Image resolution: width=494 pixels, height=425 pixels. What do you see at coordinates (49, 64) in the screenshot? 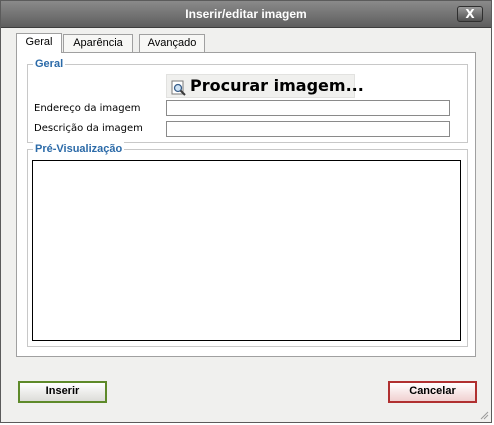
I see `general-legend: Geral` at bounding box center [49, 64].